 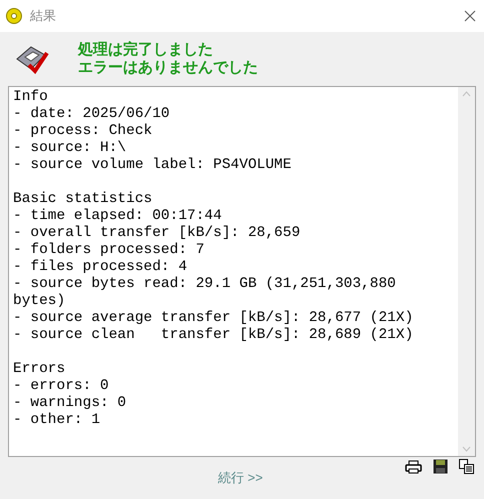 What do you see at coordinates (470, 16) in the screenshot?
I see `close-icon` at bounding box center [470, 16].